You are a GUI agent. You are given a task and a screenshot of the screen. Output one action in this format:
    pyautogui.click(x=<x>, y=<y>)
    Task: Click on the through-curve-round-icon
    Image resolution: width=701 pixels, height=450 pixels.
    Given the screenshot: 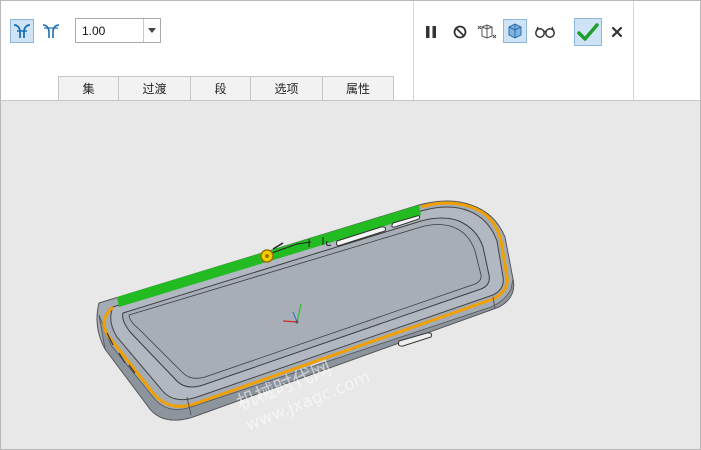 What is the action you would take?
    pyautogui.click(x=51, y=31)
    